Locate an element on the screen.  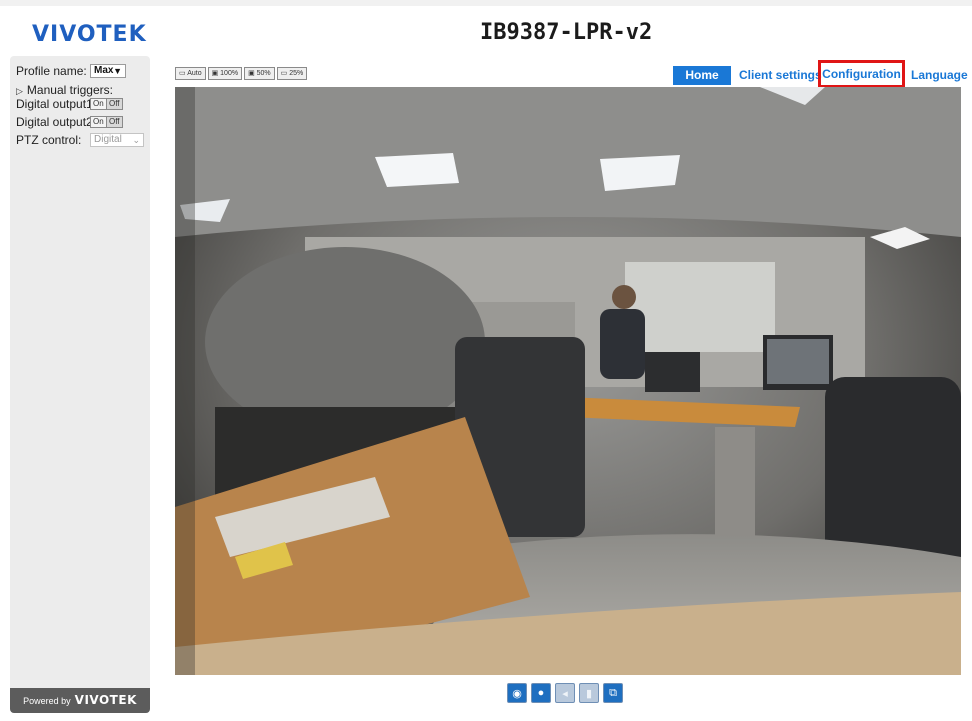
vignette-left is located at coordinates (185, 381).